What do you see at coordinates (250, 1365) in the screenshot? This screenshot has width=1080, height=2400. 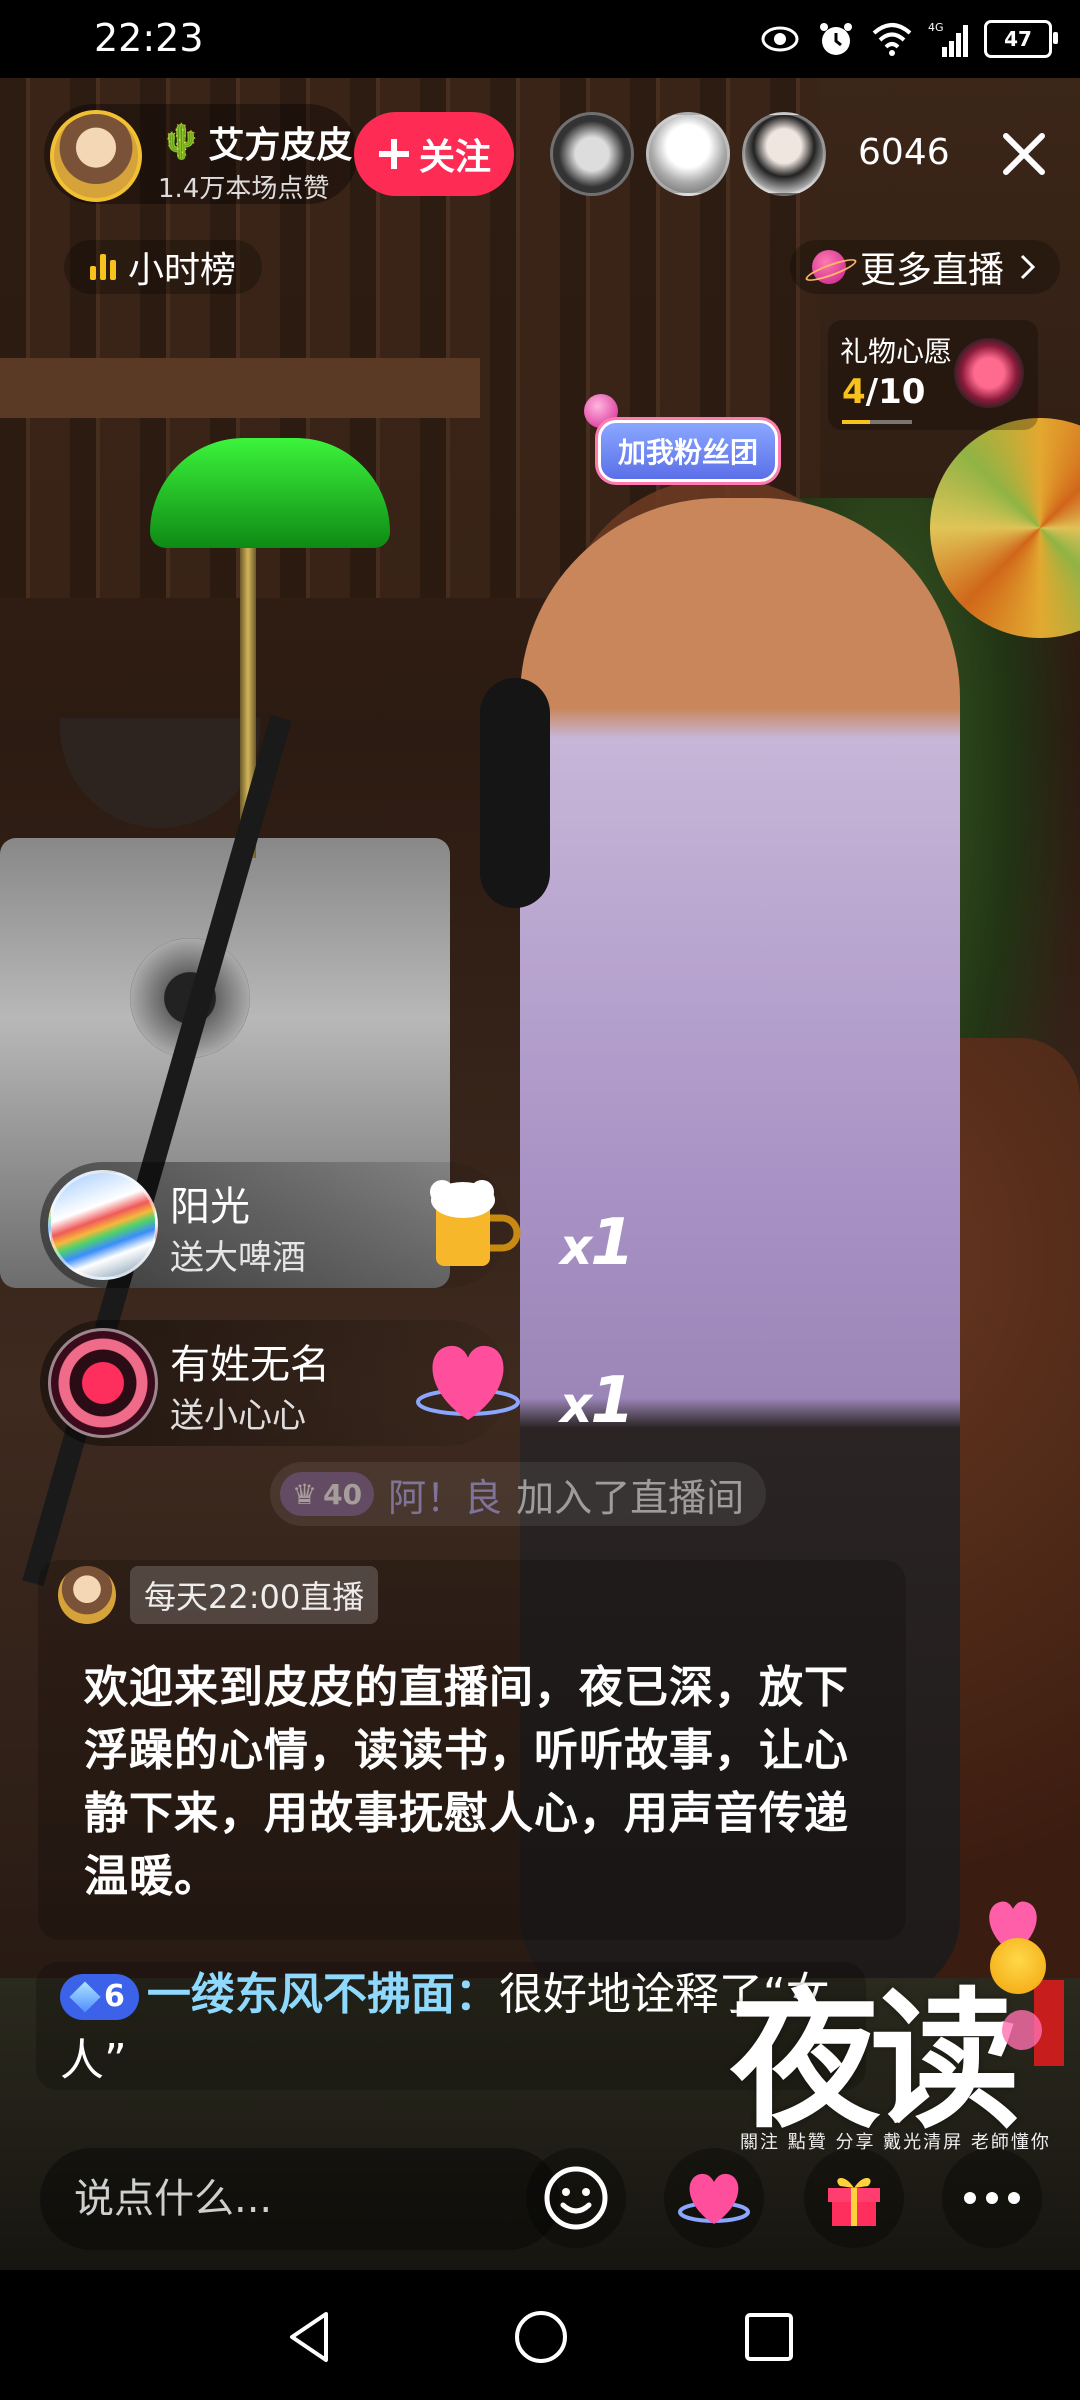 I see `gift-sender-name: 有姓无名` at bounding box center [250, 1365].